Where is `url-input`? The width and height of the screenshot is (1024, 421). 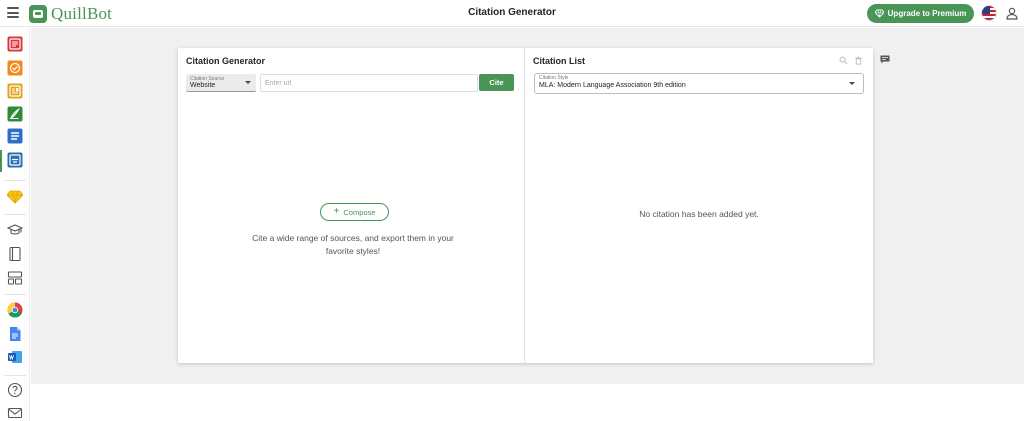 url-input is located at coordinates (369, 83).